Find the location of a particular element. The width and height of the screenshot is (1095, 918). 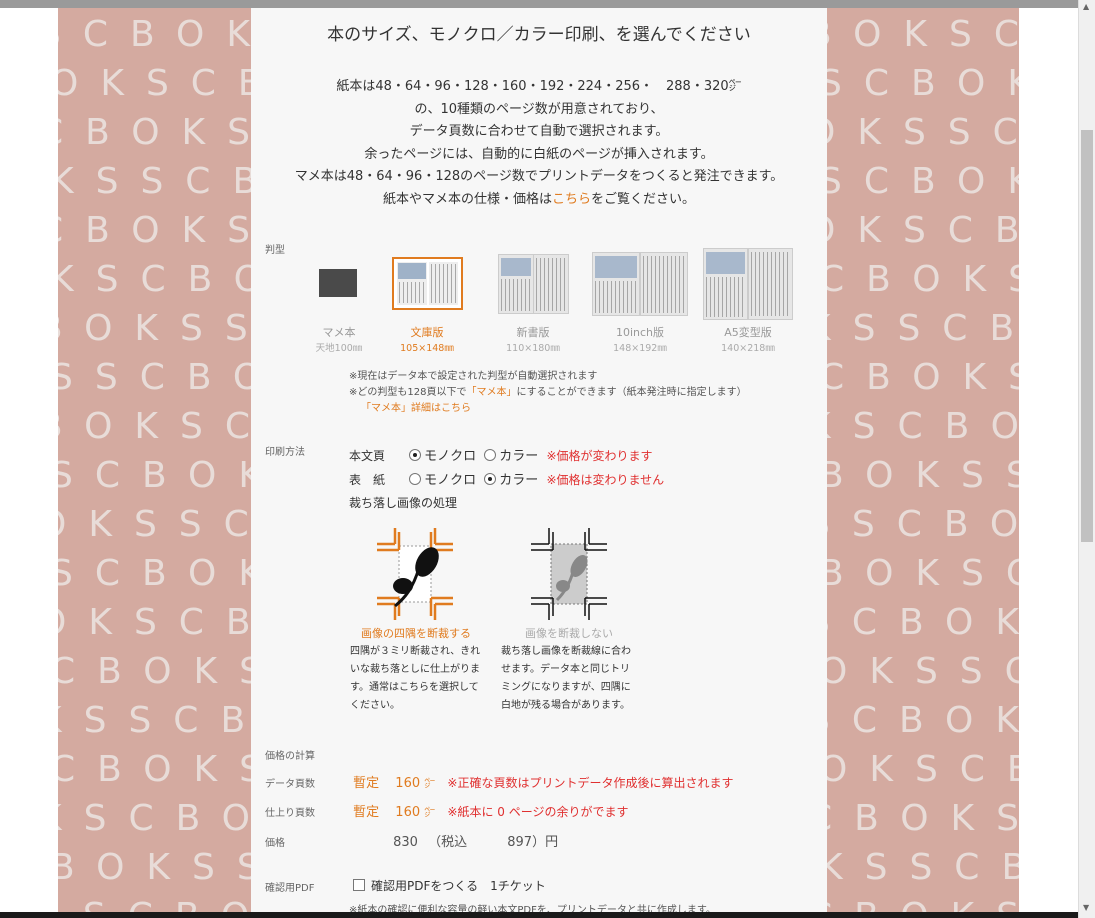

size-note-mame-post: にすることができます（紙本発注時に指定します） is located at coordinates (631, 392).